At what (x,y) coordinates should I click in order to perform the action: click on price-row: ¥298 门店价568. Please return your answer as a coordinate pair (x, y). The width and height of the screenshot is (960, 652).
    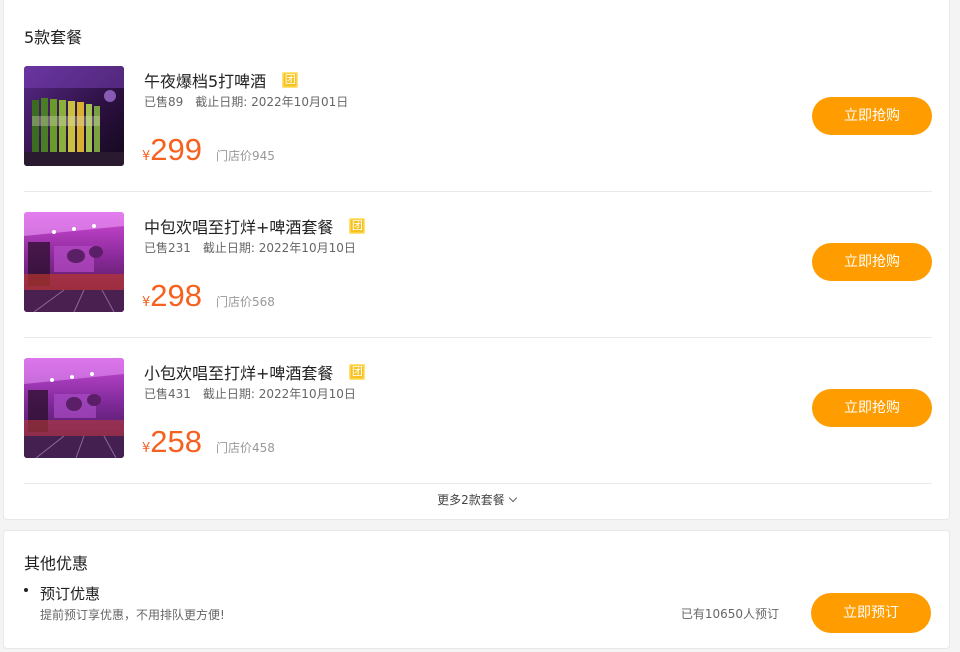
    Looking at the image, I should click on (208, 298).